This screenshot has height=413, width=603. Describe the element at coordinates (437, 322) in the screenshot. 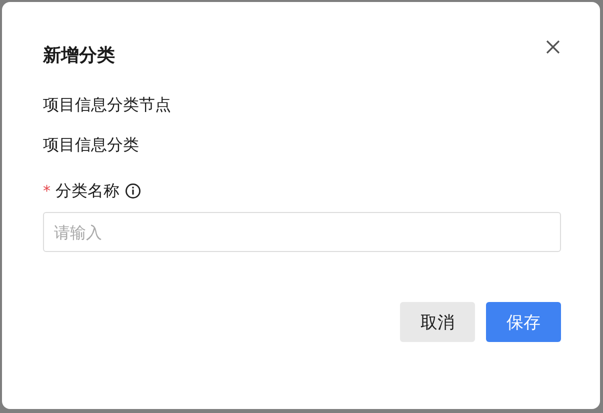

I see `cancel-button: 取消` at that location.